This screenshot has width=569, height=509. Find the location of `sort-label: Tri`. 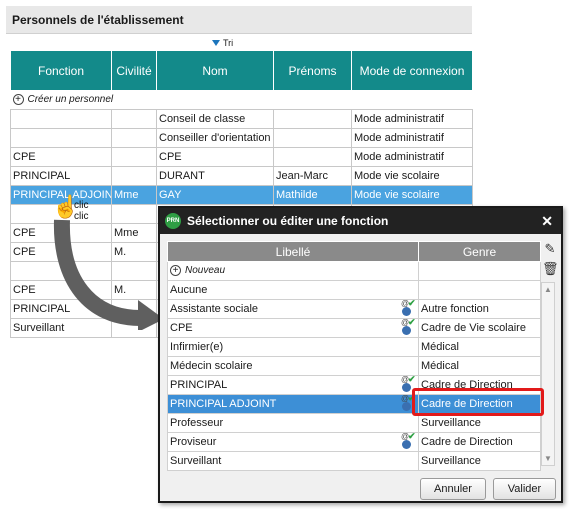

sort-label: Tri is located at coordinates (228, 43).